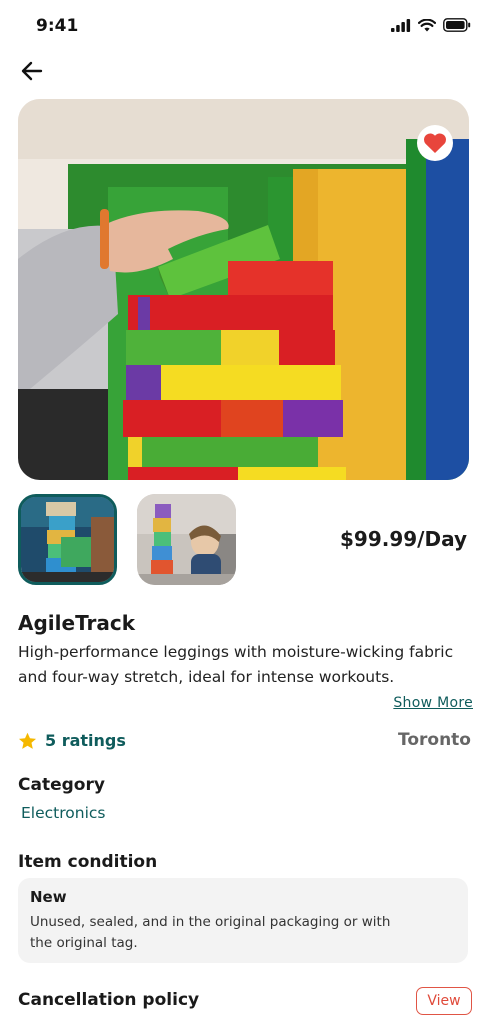 The width and height of the screenshot is (491, 1024). Describe the element at coordinates (427, 24) in the screenshot. I see `wifi-icon` at that location.